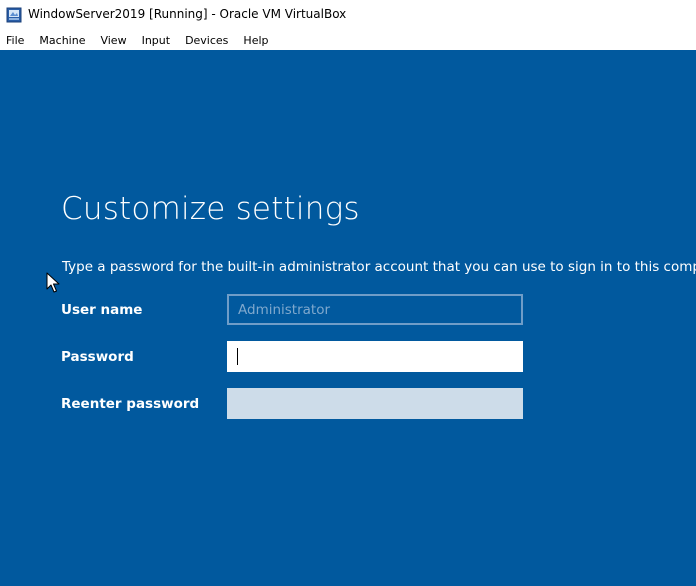  I want to click on virtualbox-icon, so click(14, 15).